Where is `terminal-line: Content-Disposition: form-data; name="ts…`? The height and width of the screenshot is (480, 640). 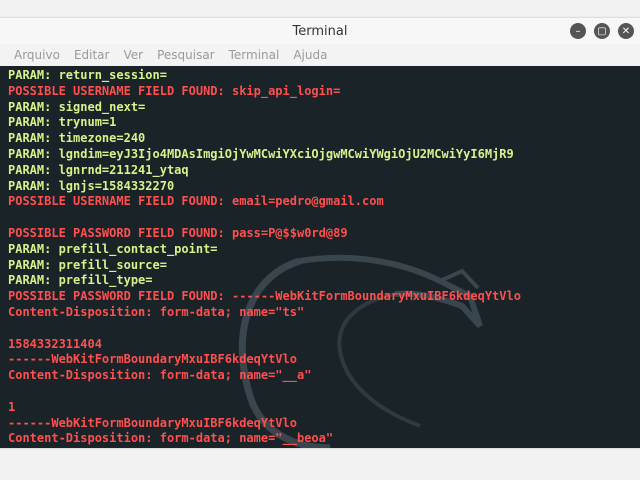 terminal-line: Content-Disposition: form-data; name="ts… is located at coordinates (156, 311).